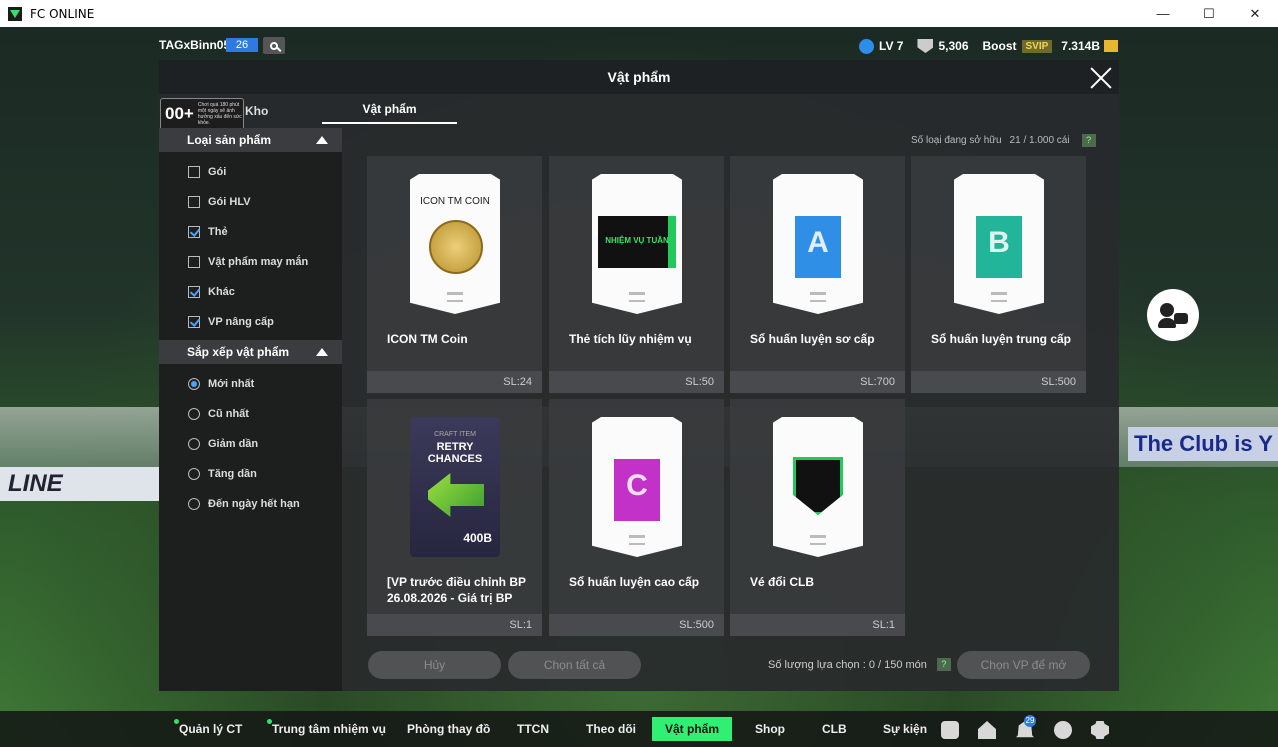 This screenshot has height=747, width=1278. What do you see at coordinates (925, 46) in the screenshot?
I see `trophy-shield-icon` at bounding box center [925, 46].